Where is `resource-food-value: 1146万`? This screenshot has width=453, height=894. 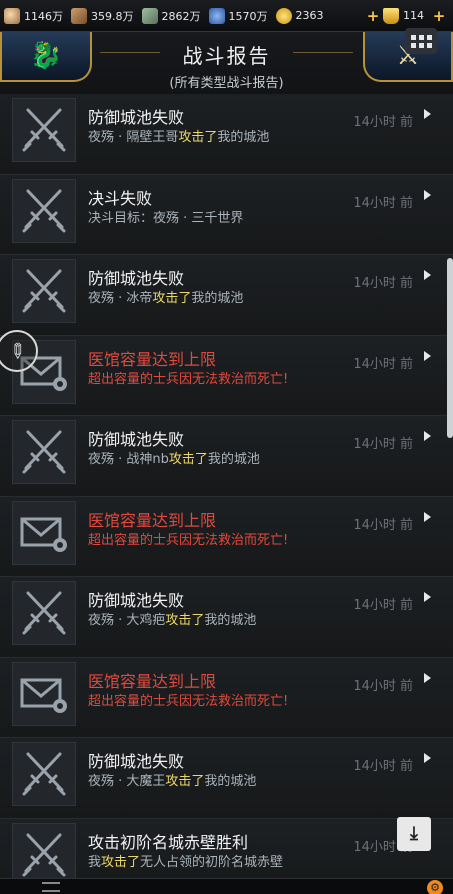
resource-food-value: 1146万 is located at coordinates (43, 16).